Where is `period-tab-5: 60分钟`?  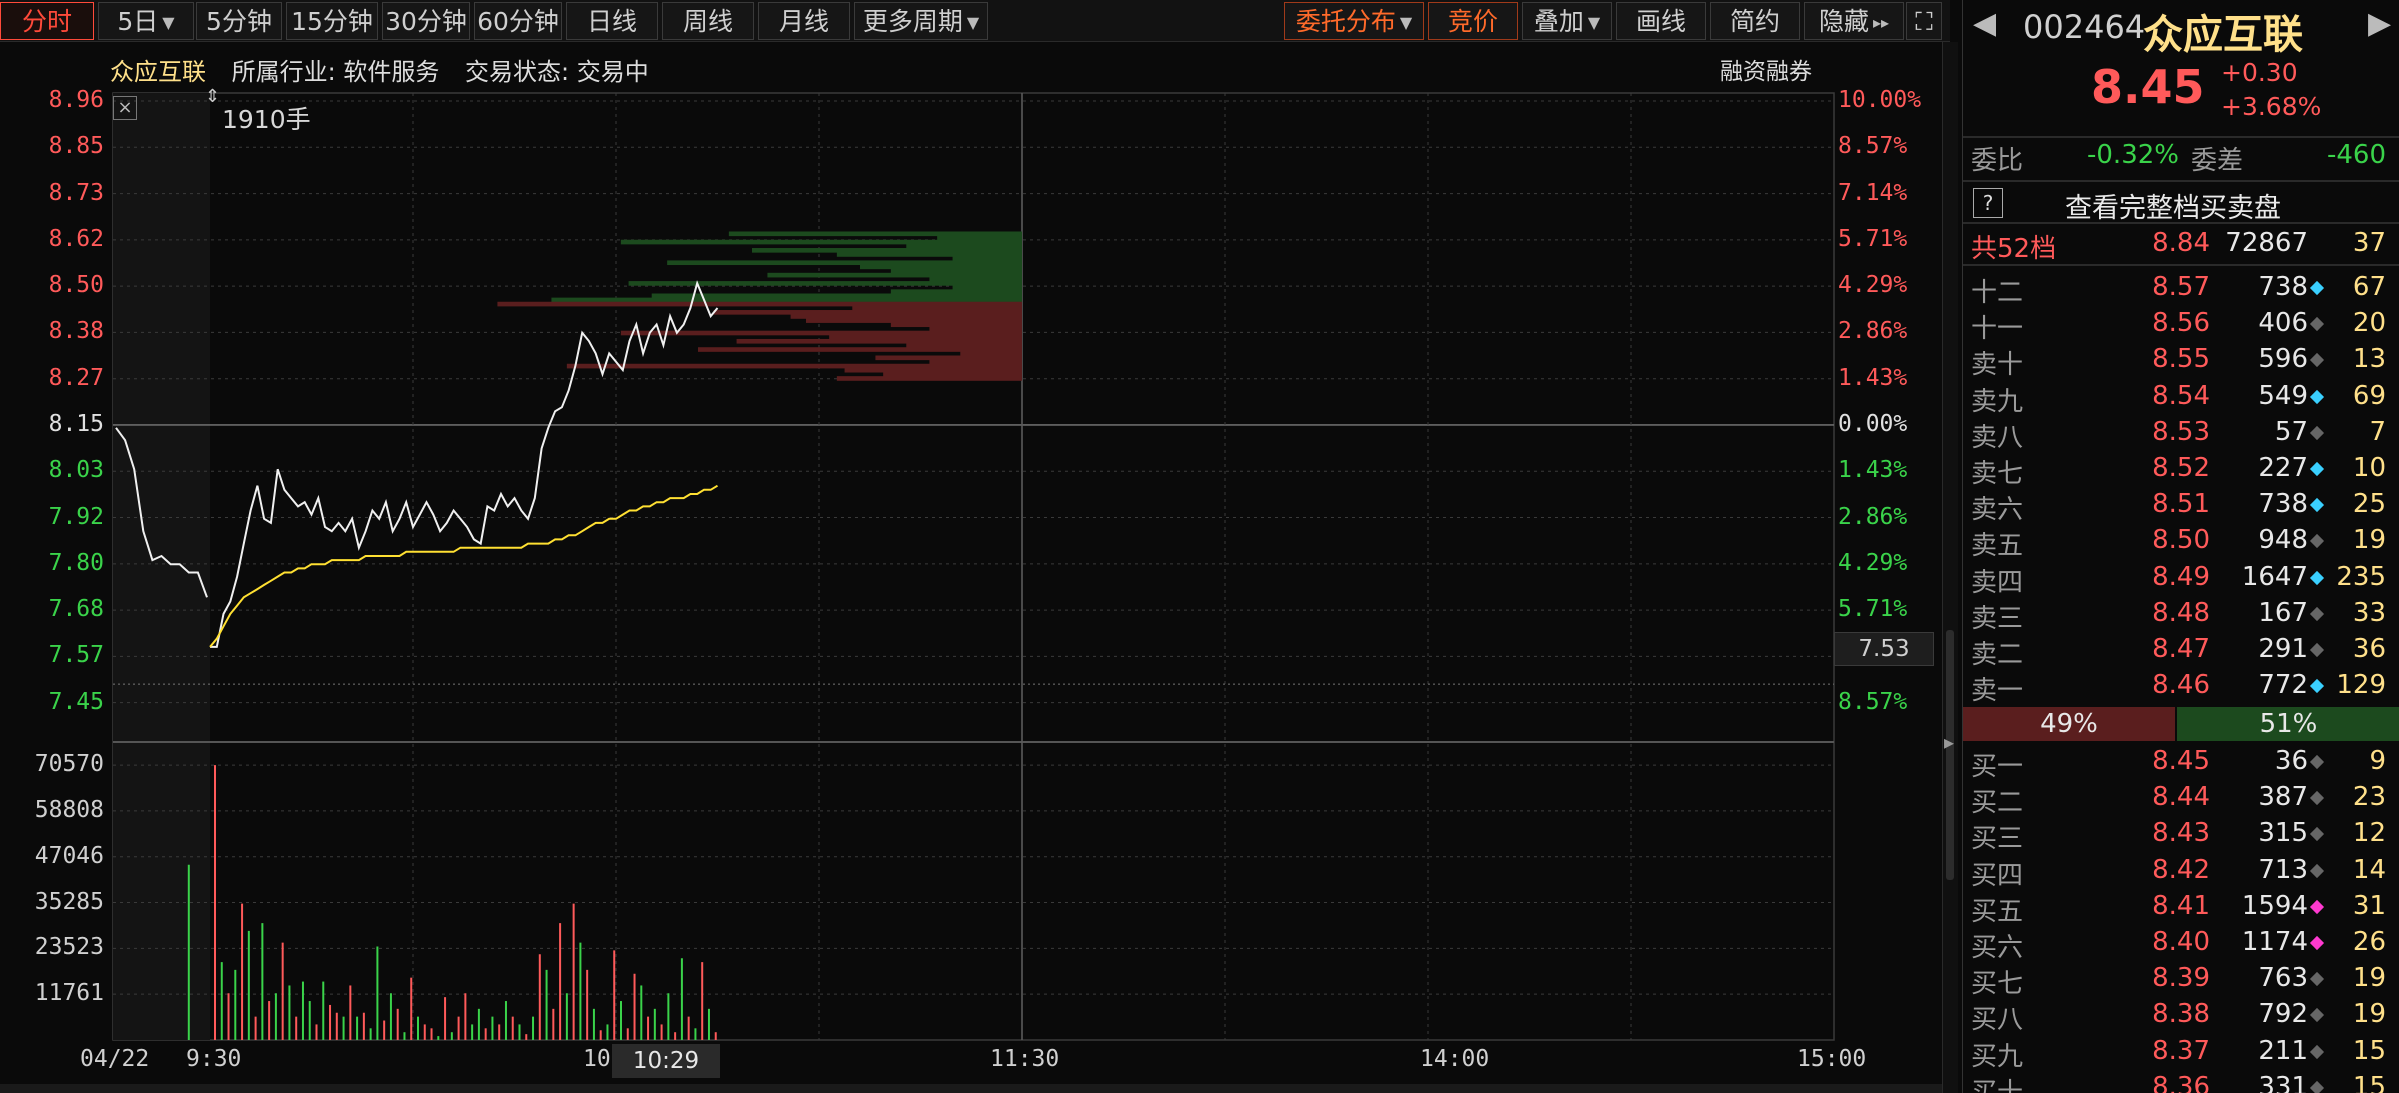
period-tab-5: 60分钟 is located at coordinates (518, 21).